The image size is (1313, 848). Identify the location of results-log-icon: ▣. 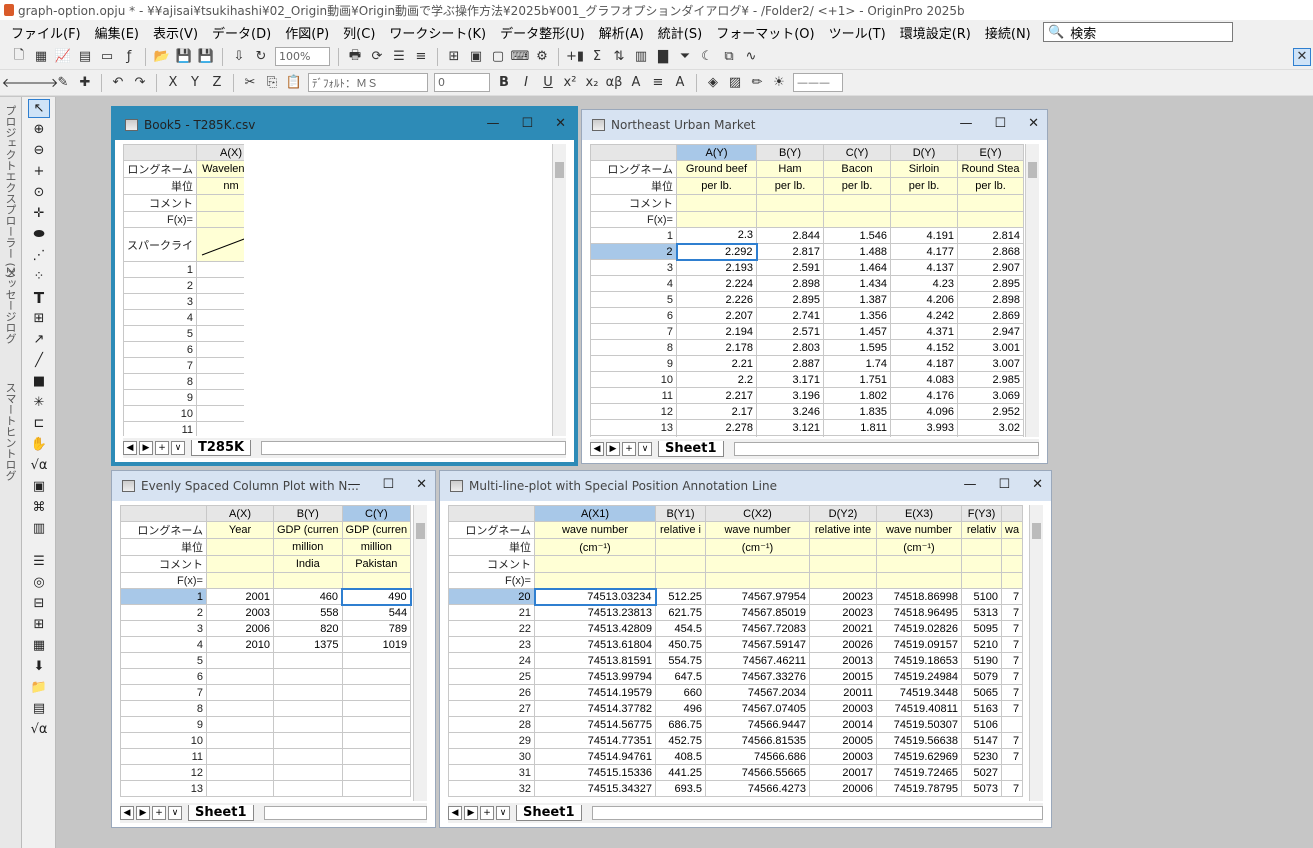
(476, 57).